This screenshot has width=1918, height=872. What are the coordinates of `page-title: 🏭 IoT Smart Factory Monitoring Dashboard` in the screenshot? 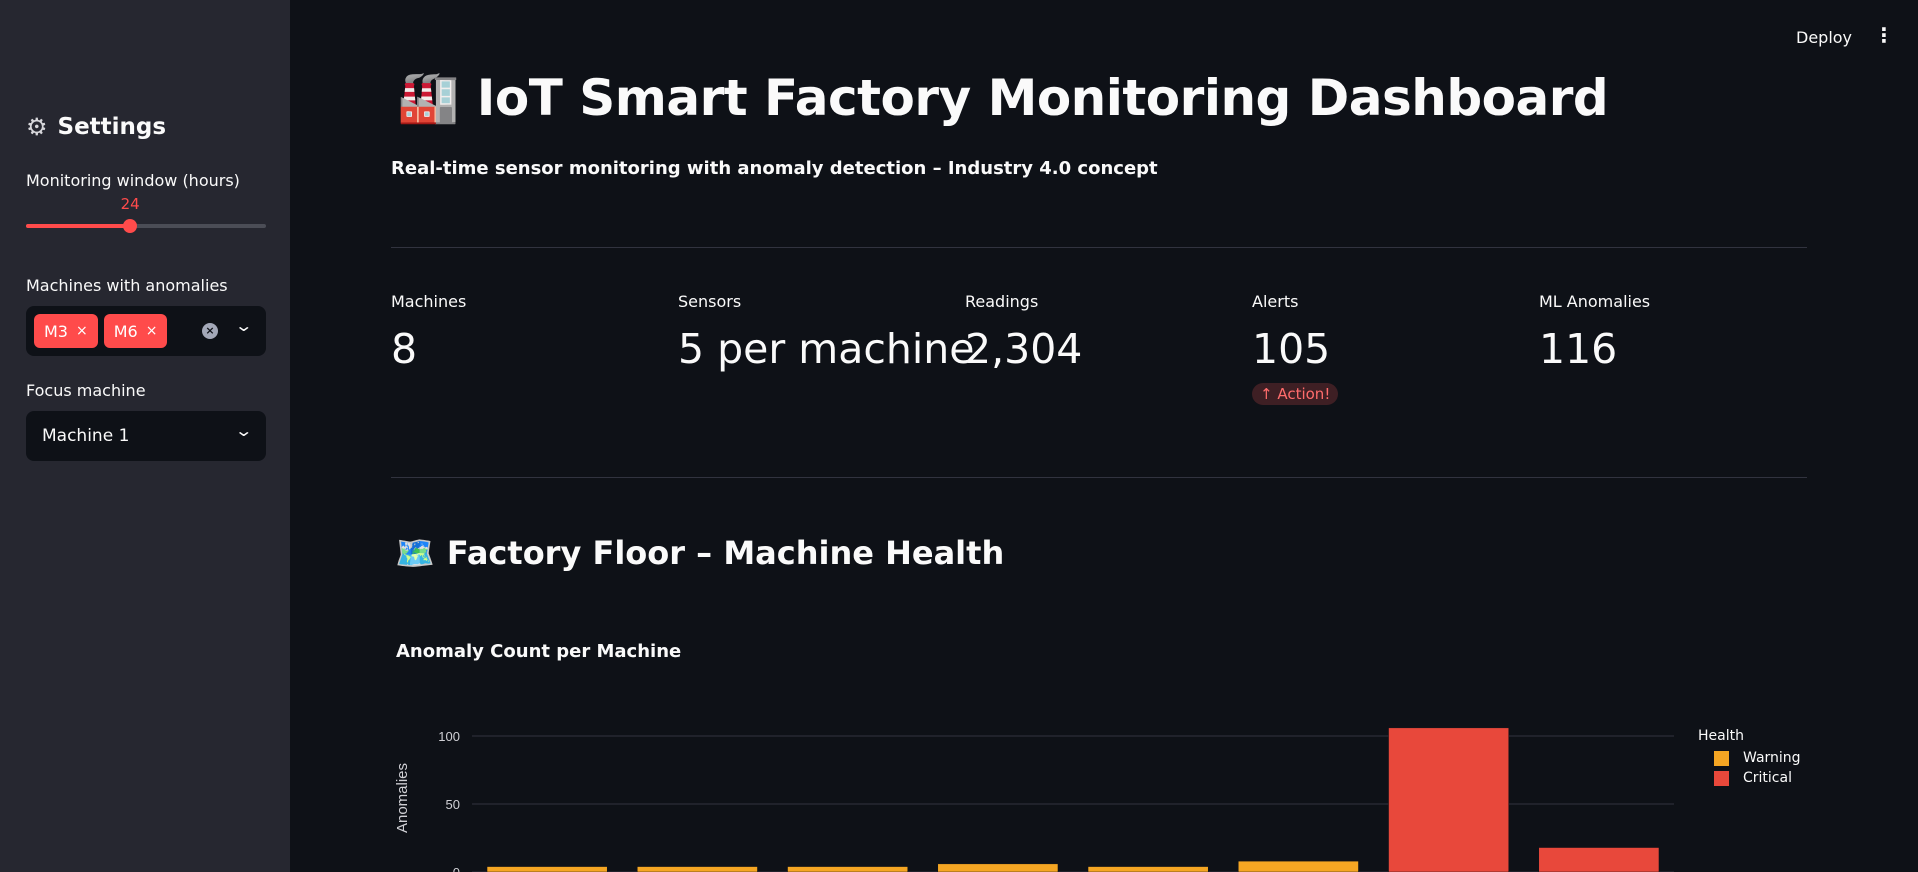 It's located at (1003, 97).